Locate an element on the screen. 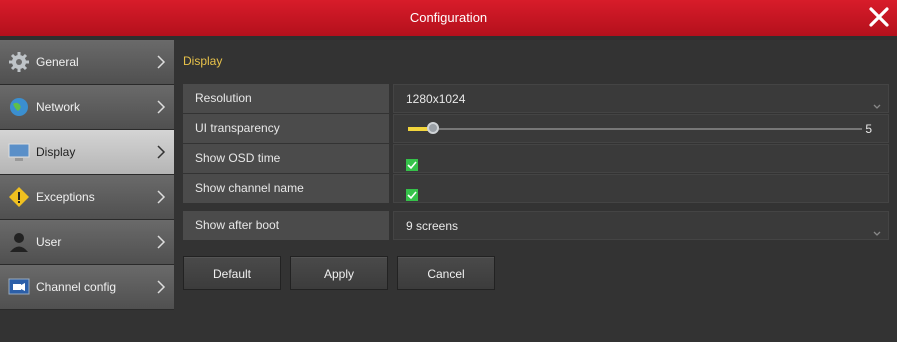 This screenshot has height=342, width=897. apply-button: Apply is located at coordinates (339, 273).